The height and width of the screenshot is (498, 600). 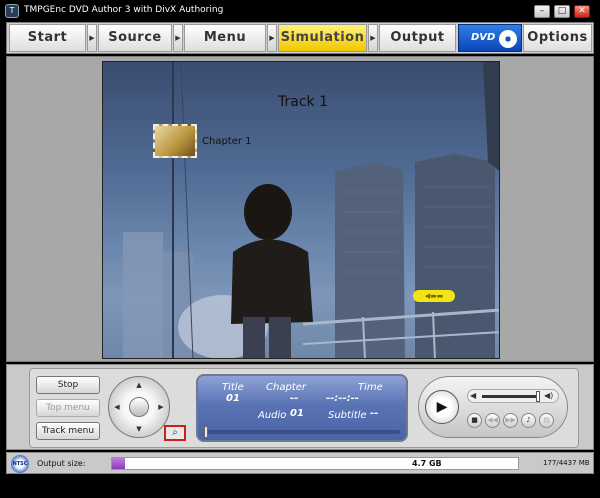 What do you see at coordinates (68, 431) in the screenshot?
I see `track-menu-button: Track menu` at bounding box center [68, 431].